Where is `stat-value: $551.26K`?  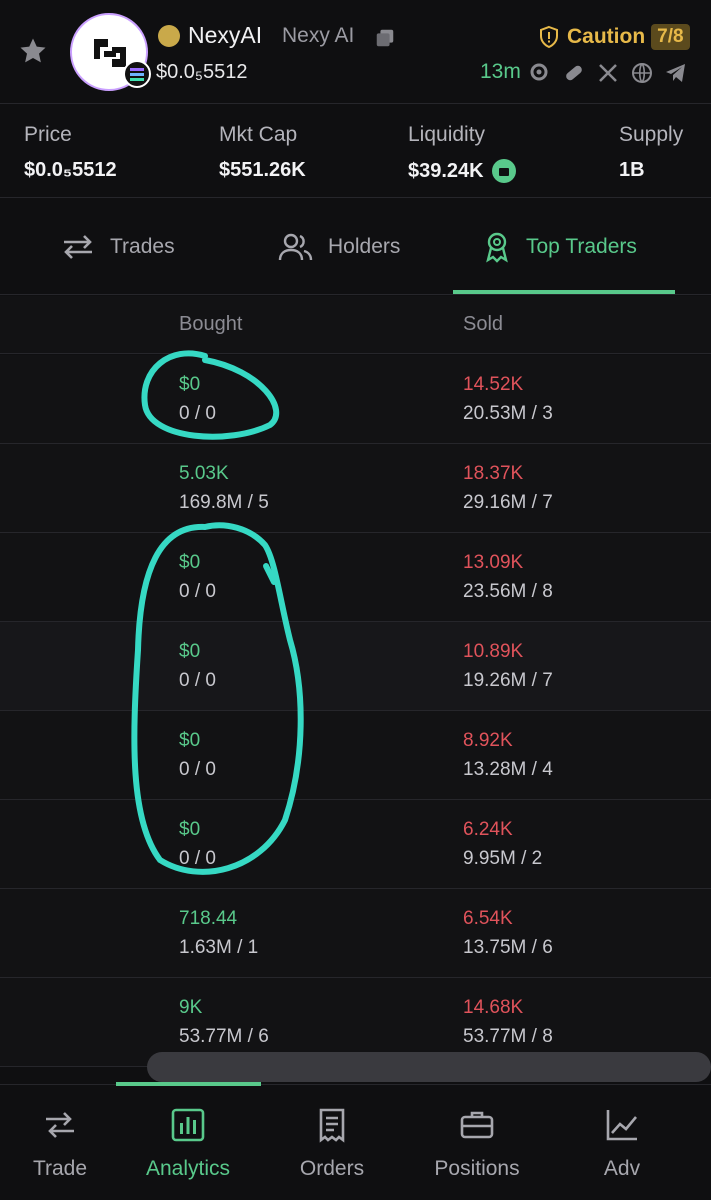 stat-value: $551.26K is located at coordinates (262, 170).